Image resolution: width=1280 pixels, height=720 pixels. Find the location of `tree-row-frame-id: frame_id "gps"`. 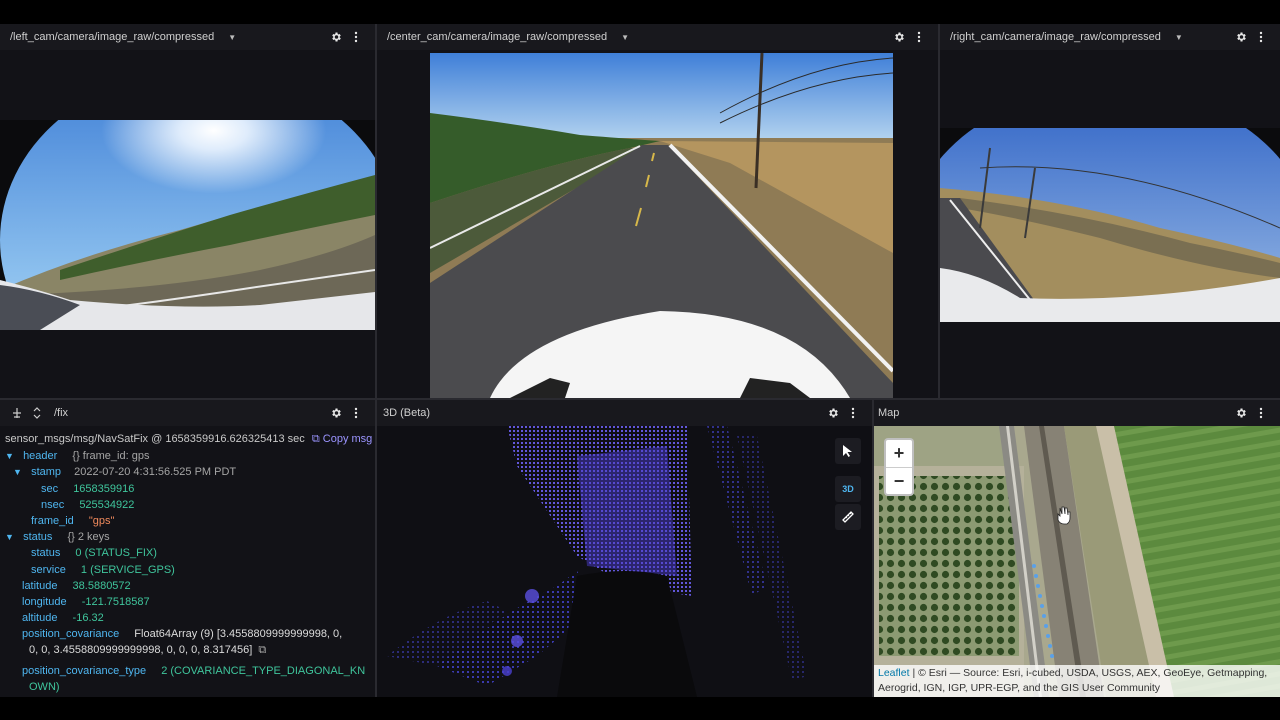

tree-row-frame-id: frame_id "gps" is located at coordinates (190, 521).